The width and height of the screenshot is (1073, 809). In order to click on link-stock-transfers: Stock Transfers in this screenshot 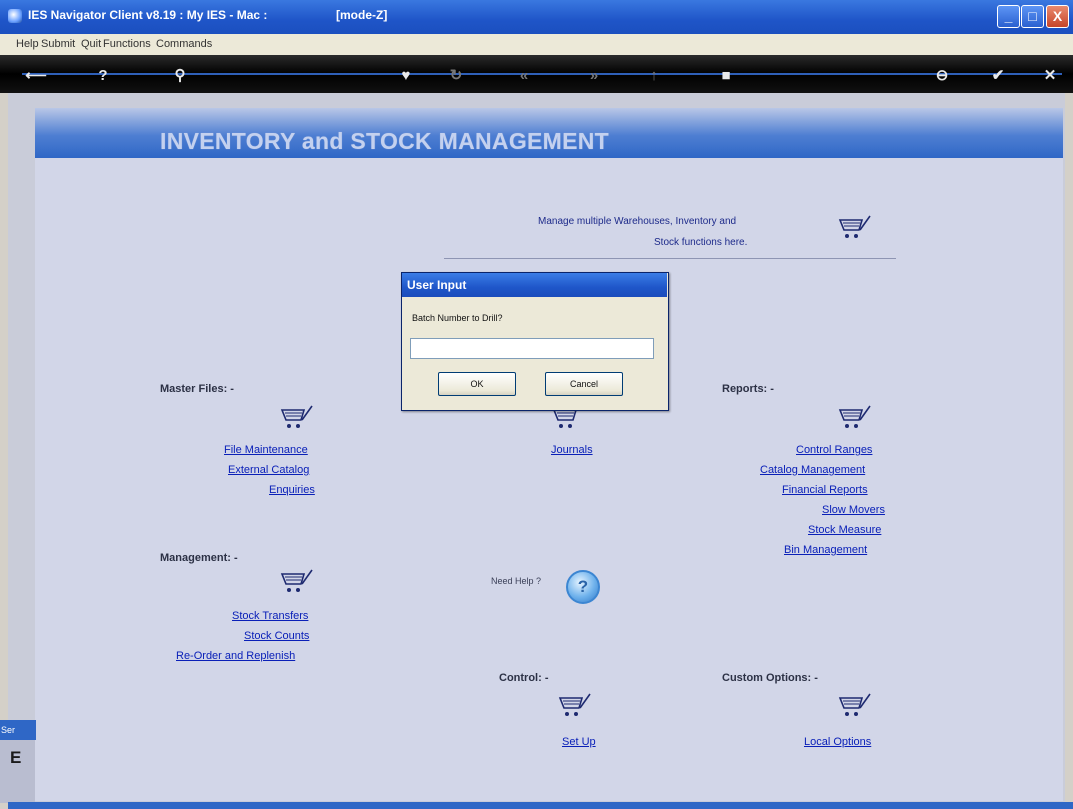, I will do `click(270, 616)`.